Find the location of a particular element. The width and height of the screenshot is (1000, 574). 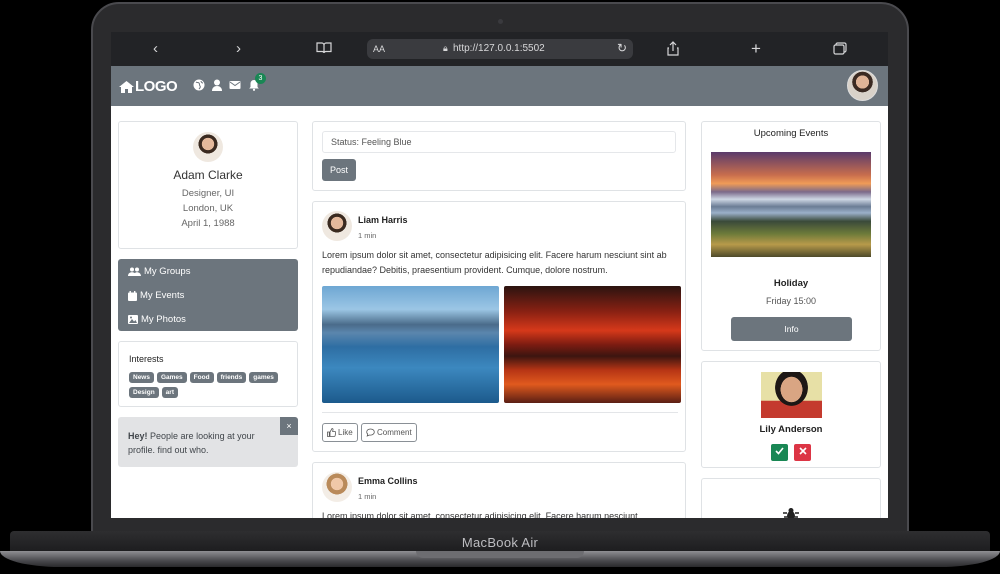

profile-birthday: April 1, 1988 is located at coordinates (208, 223).